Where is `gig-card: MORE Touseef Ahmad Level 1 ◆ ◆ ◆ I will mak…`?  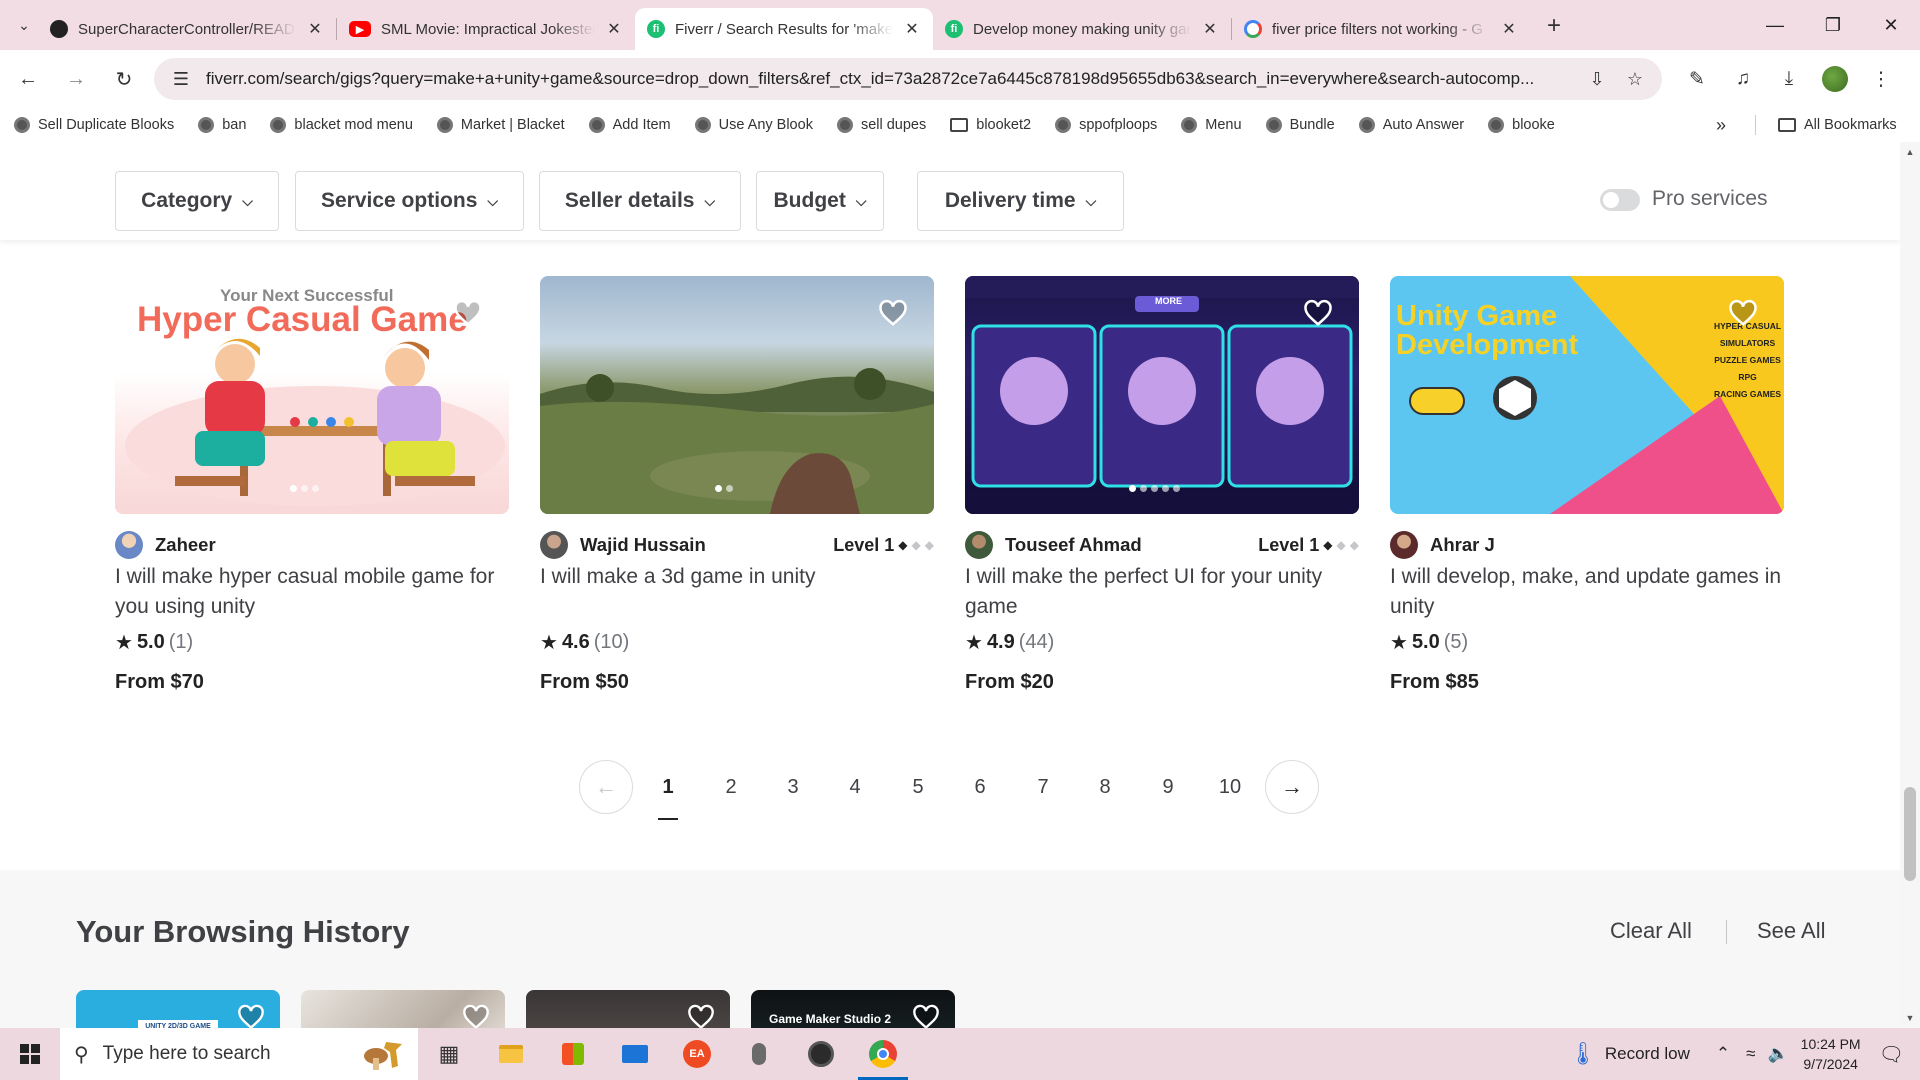 gig-card: MORE Touseef Ahmad Level 1 ◆ ◆ ◆ I will mak… is located at coordinates (1162, 485).